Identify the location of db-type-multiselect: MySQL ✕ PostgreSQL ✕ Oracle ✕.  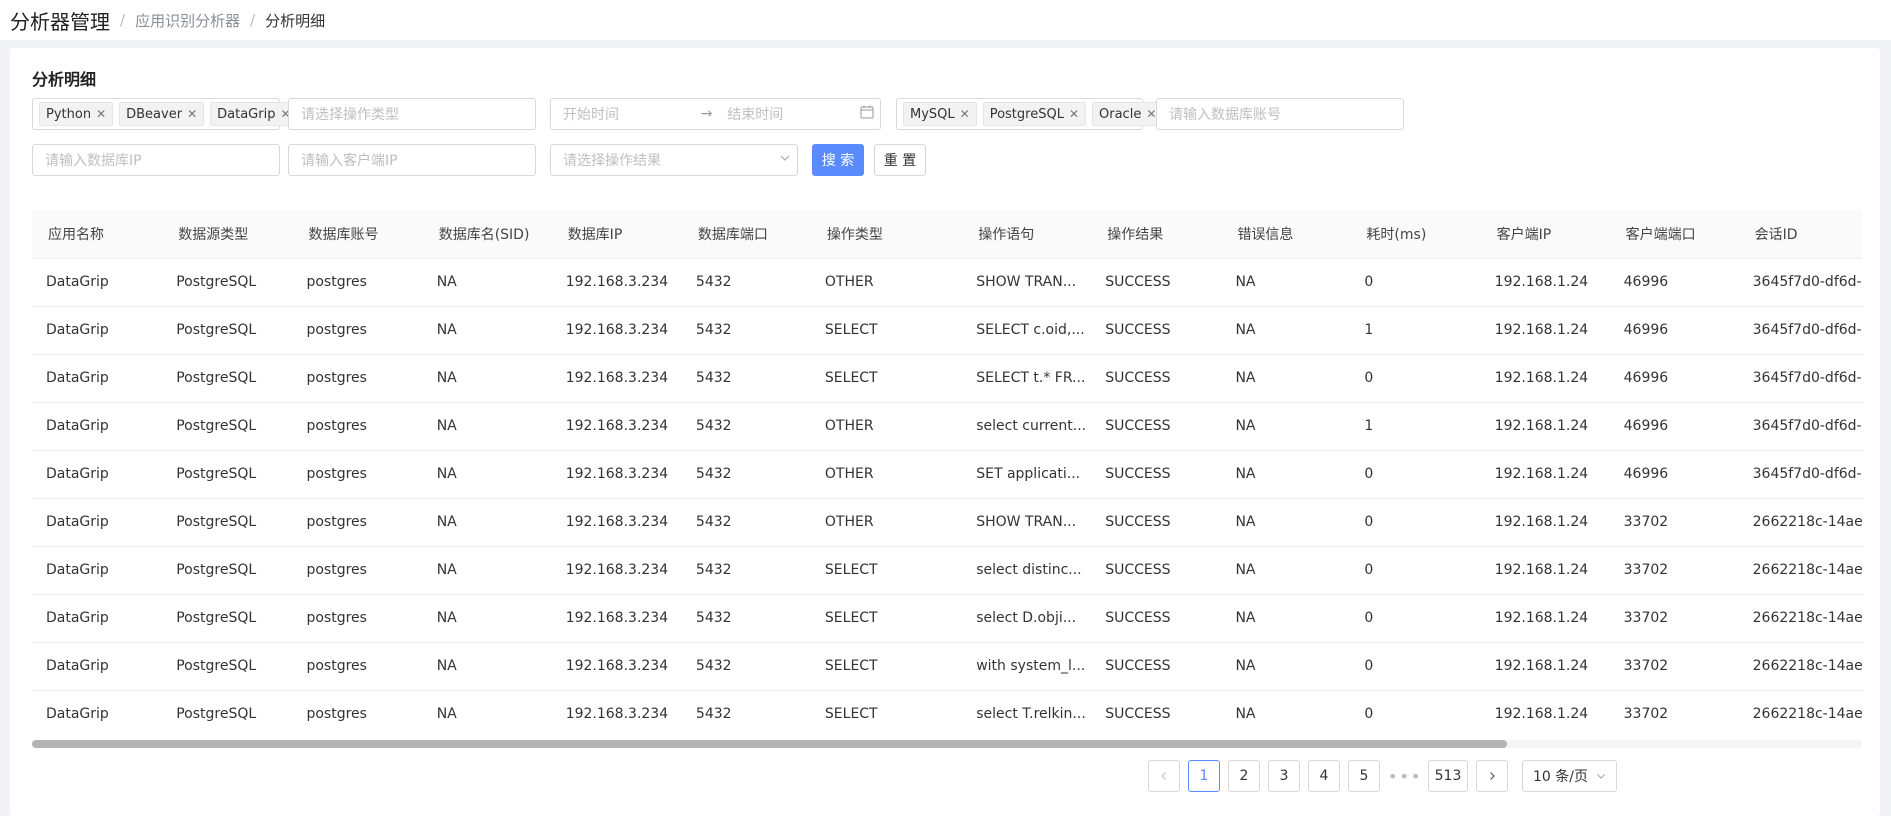
(1030, 114).